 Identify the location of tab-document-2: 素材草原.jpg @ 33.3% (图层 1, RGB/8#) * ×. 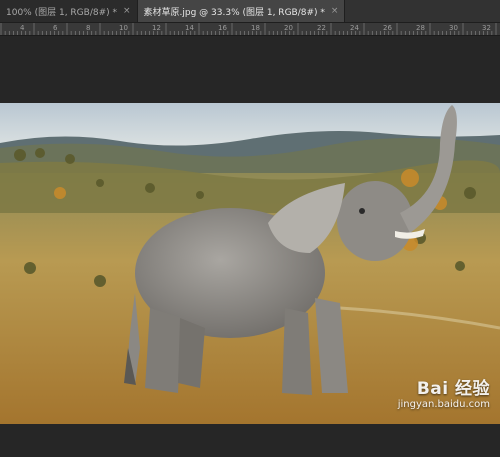
(241, 11).